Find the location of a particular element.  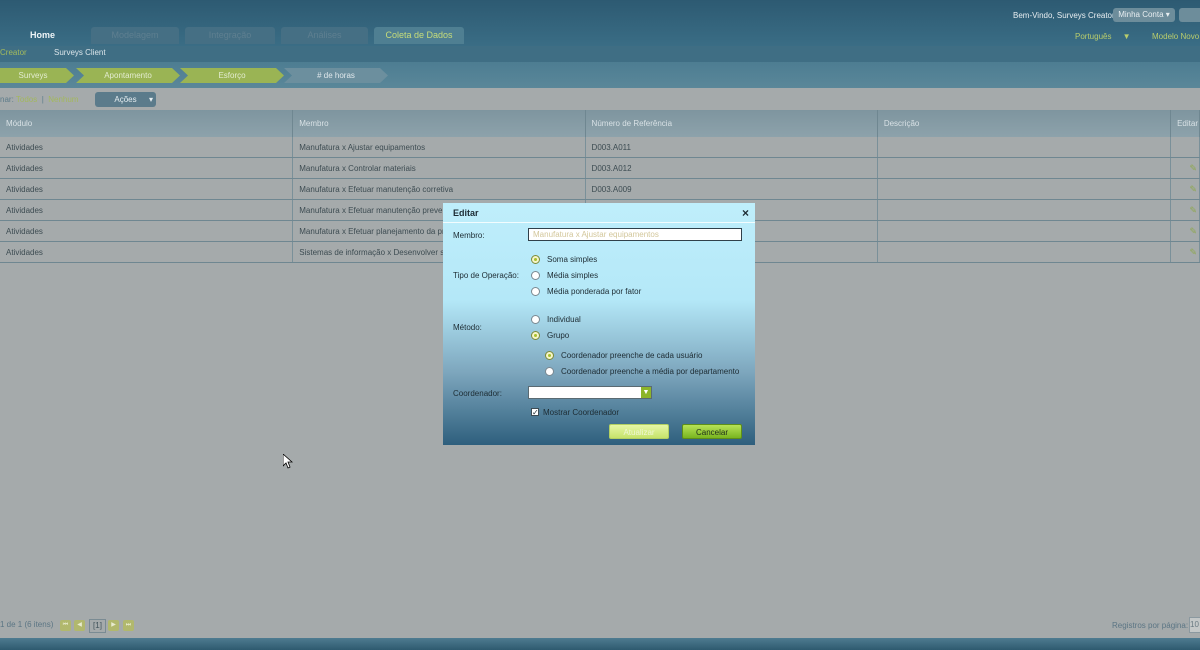

page-number: [1] is located at coordinates (97, 626).